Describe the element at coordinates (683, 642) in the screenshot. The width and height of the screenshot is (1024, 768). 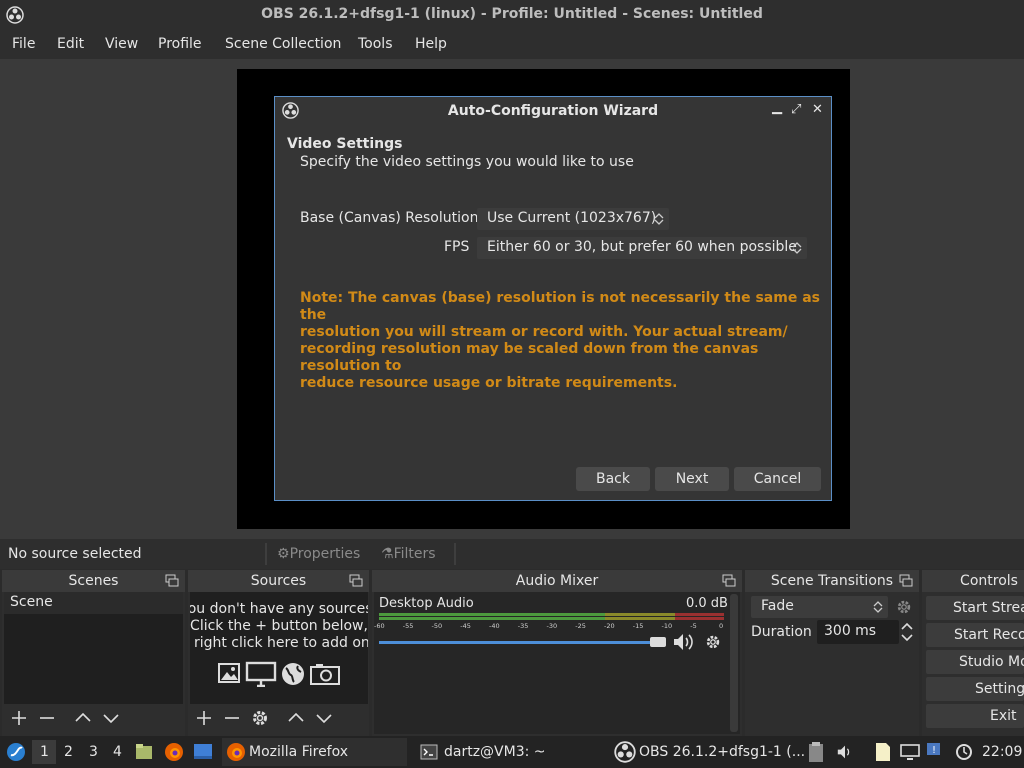
I see `speaker-icon` at that location.